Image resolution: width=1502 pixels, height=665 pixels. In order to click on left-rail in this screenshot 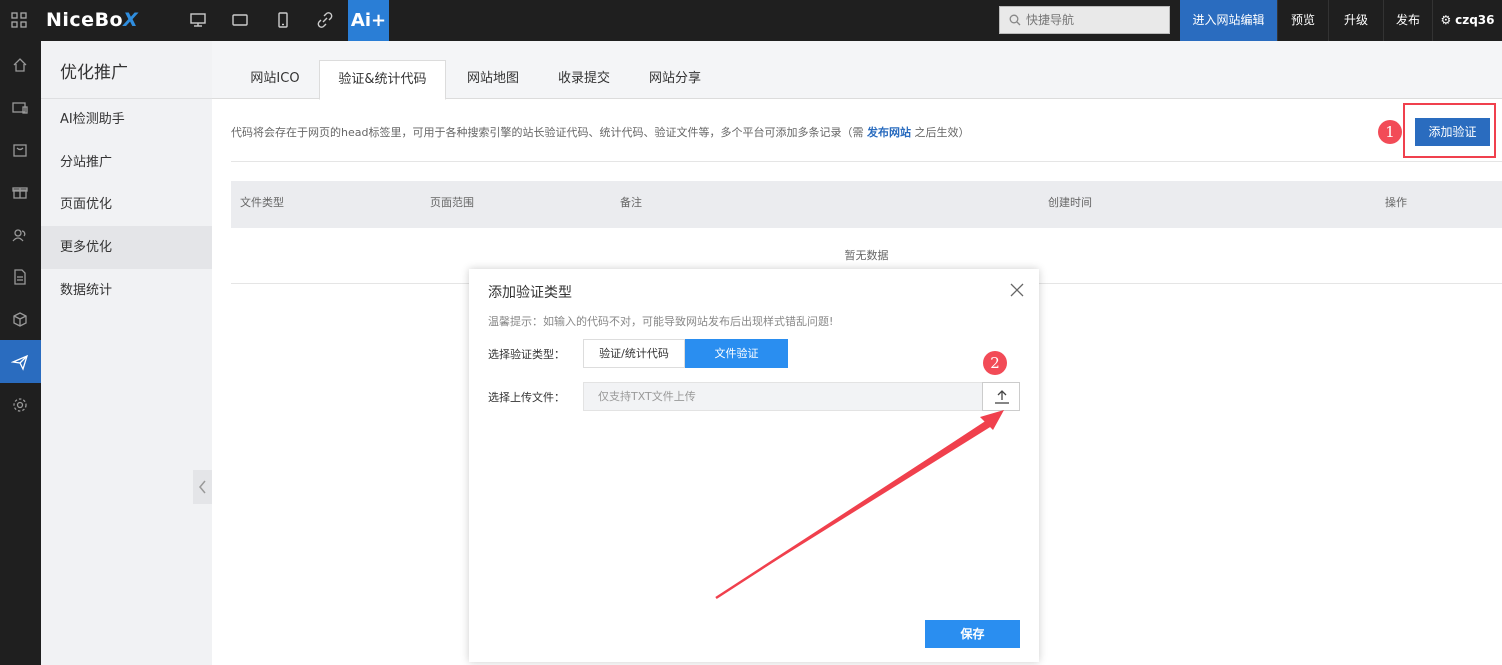, I will do `click(20, 353)`.